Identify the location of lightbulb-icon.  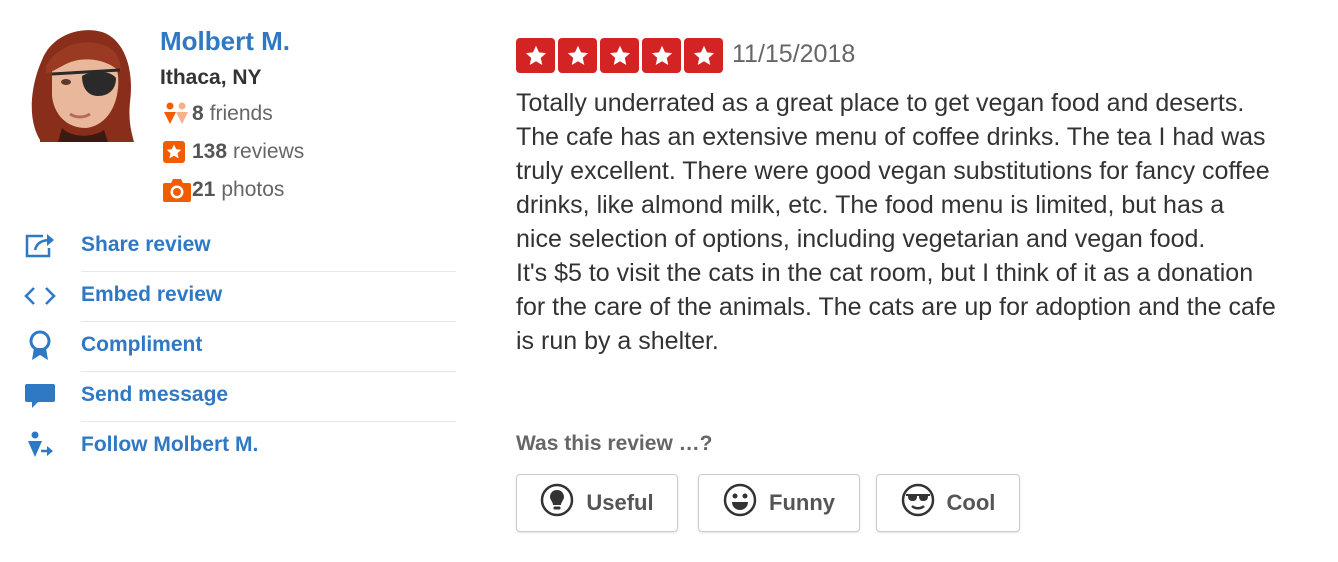
(557, 503).